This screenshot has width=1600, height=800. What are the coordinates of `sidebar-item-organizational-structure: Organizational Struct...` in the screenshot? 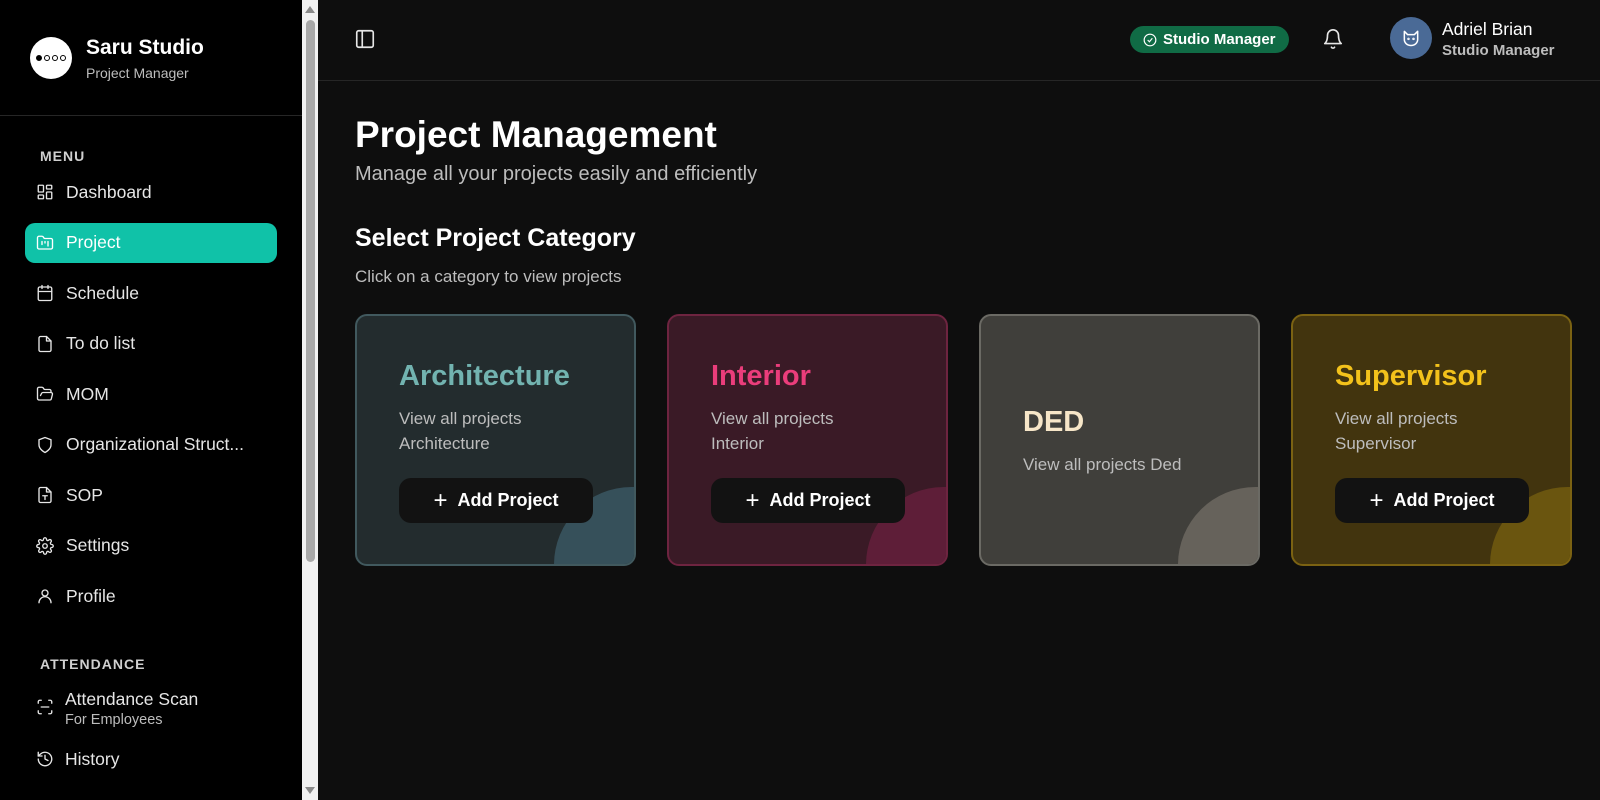 It's located at (151, 445).